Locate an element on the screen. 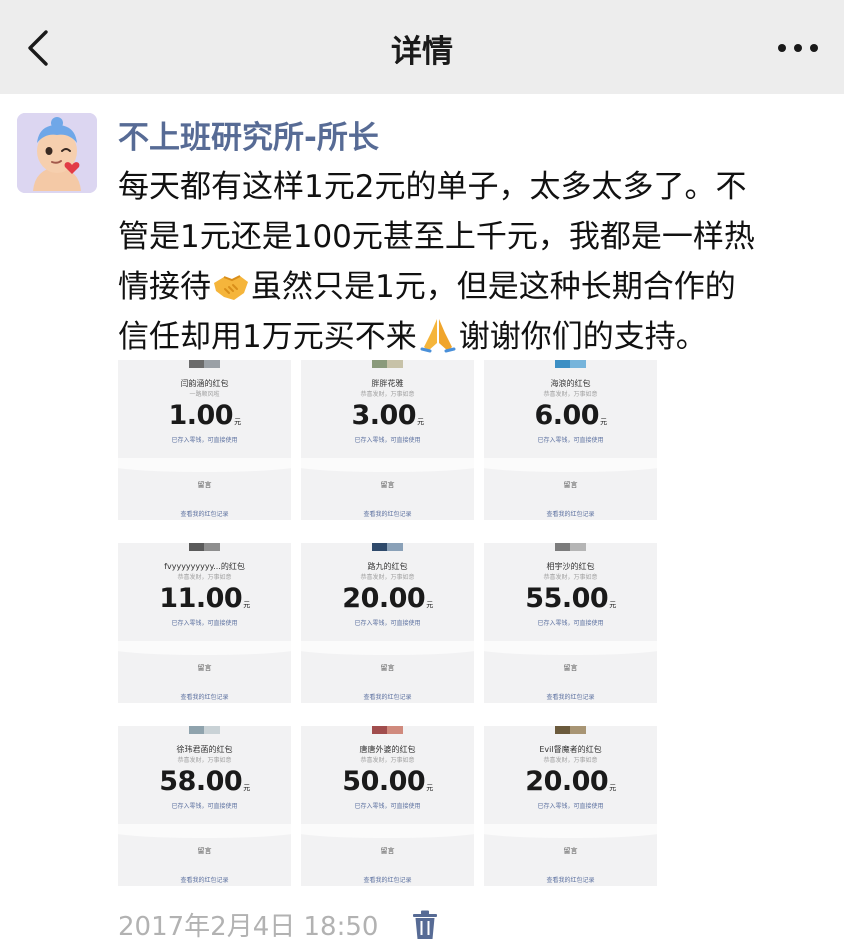 The width and height of the screenshot is (844, 948). envelope-sender: 唐唐外婆的红包 is located at coordinates (387, 749).